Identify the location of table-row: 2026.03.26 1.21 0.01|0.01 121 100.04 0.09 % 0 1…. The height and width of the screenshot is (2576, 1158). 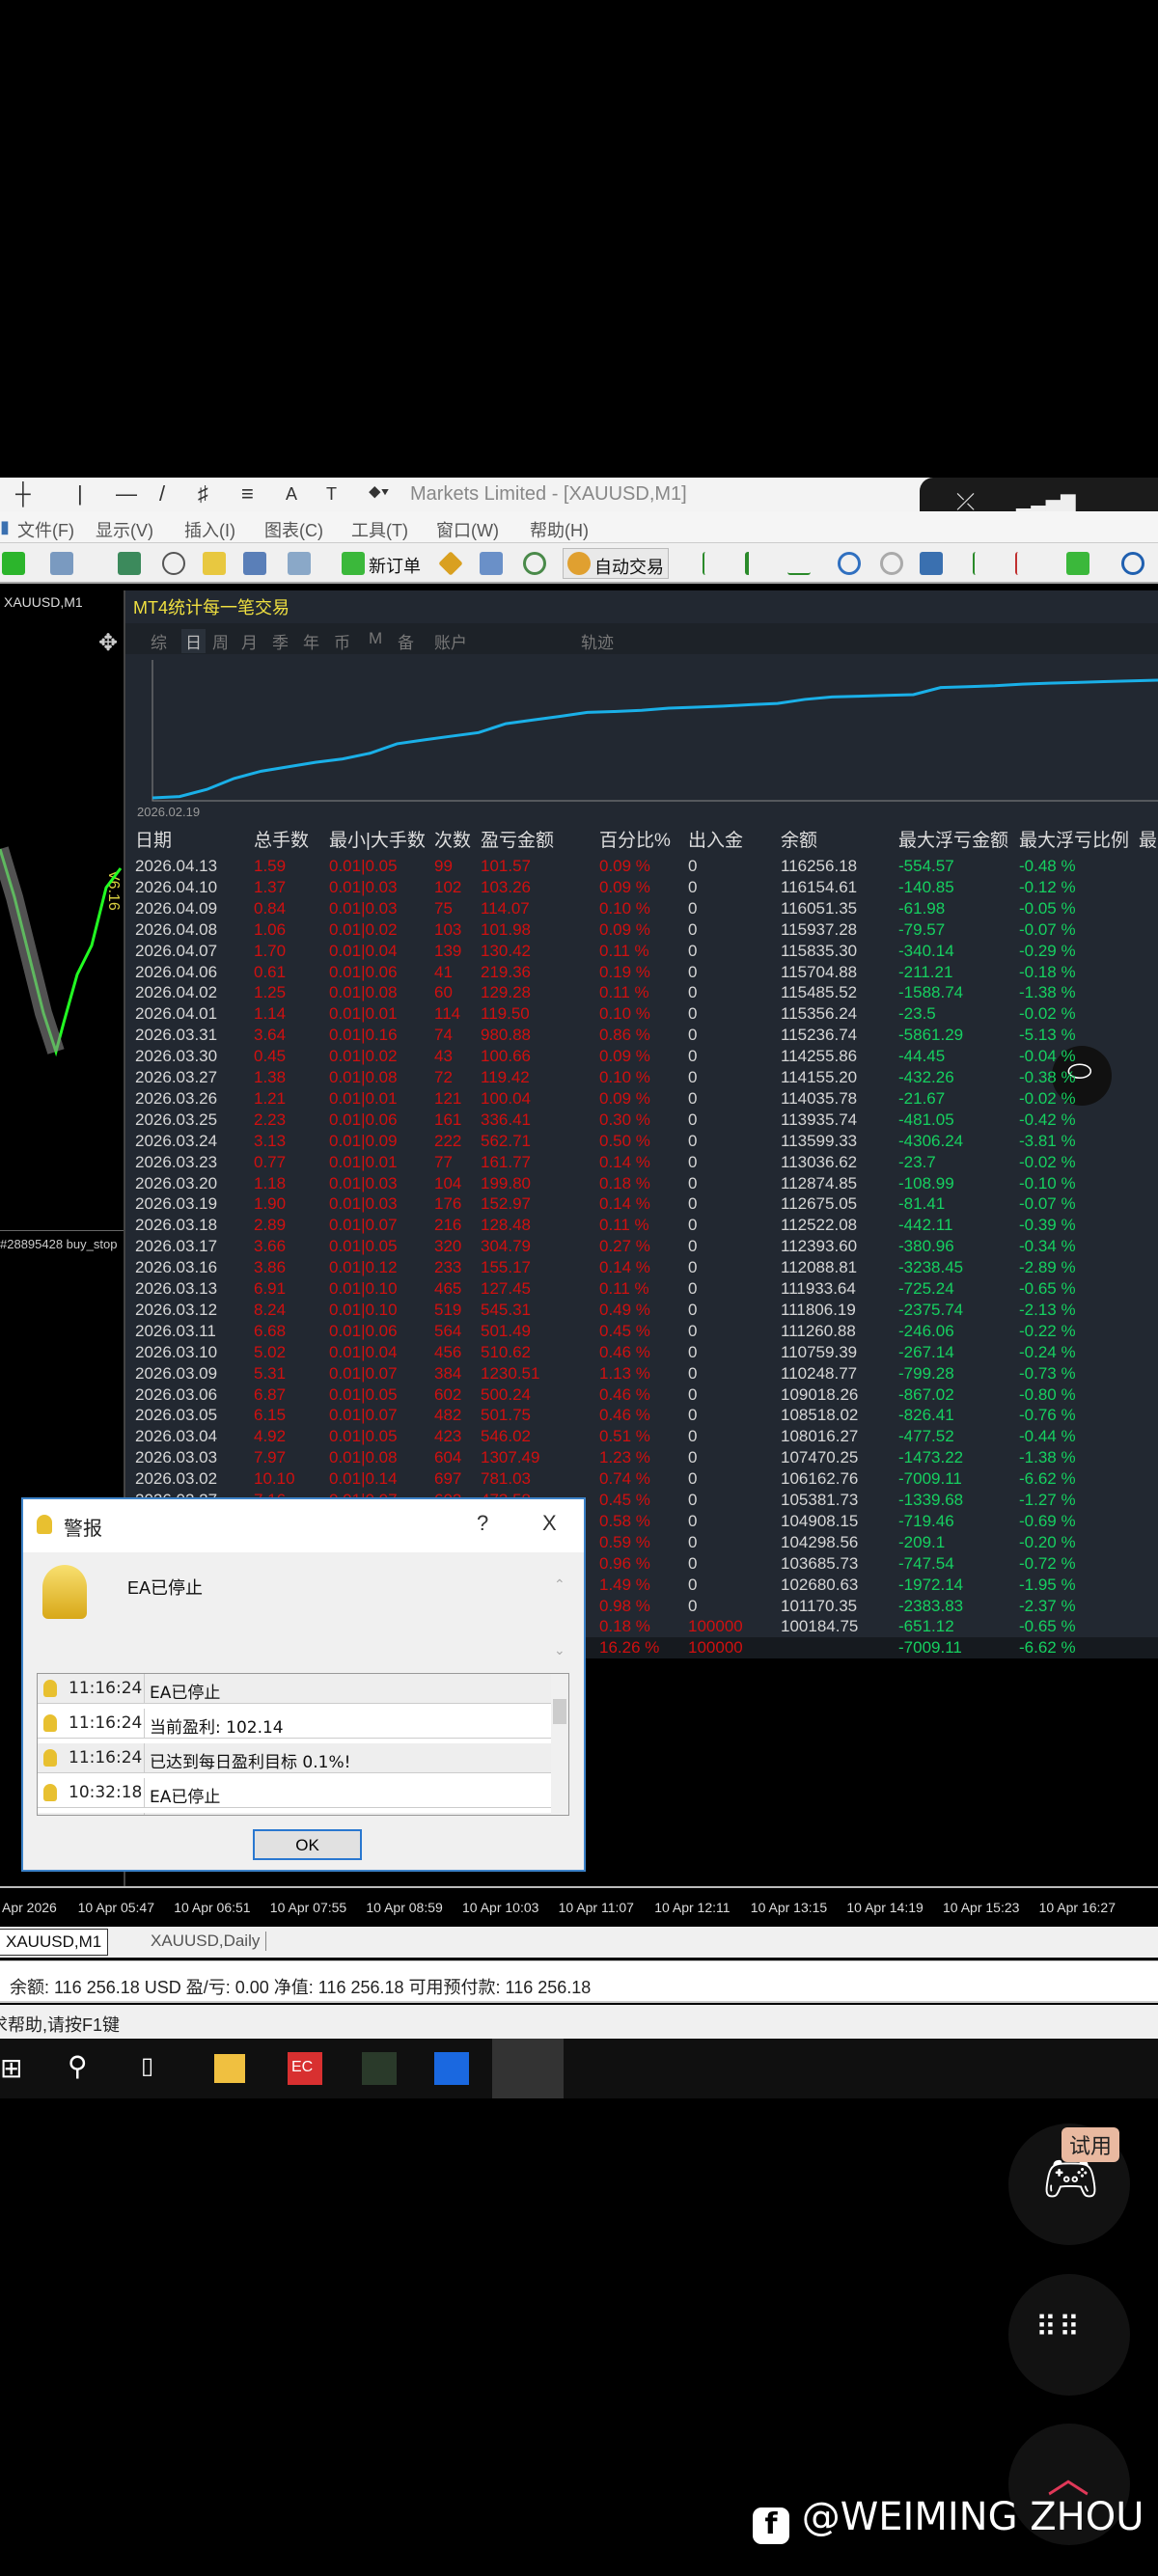
(641, 1099).